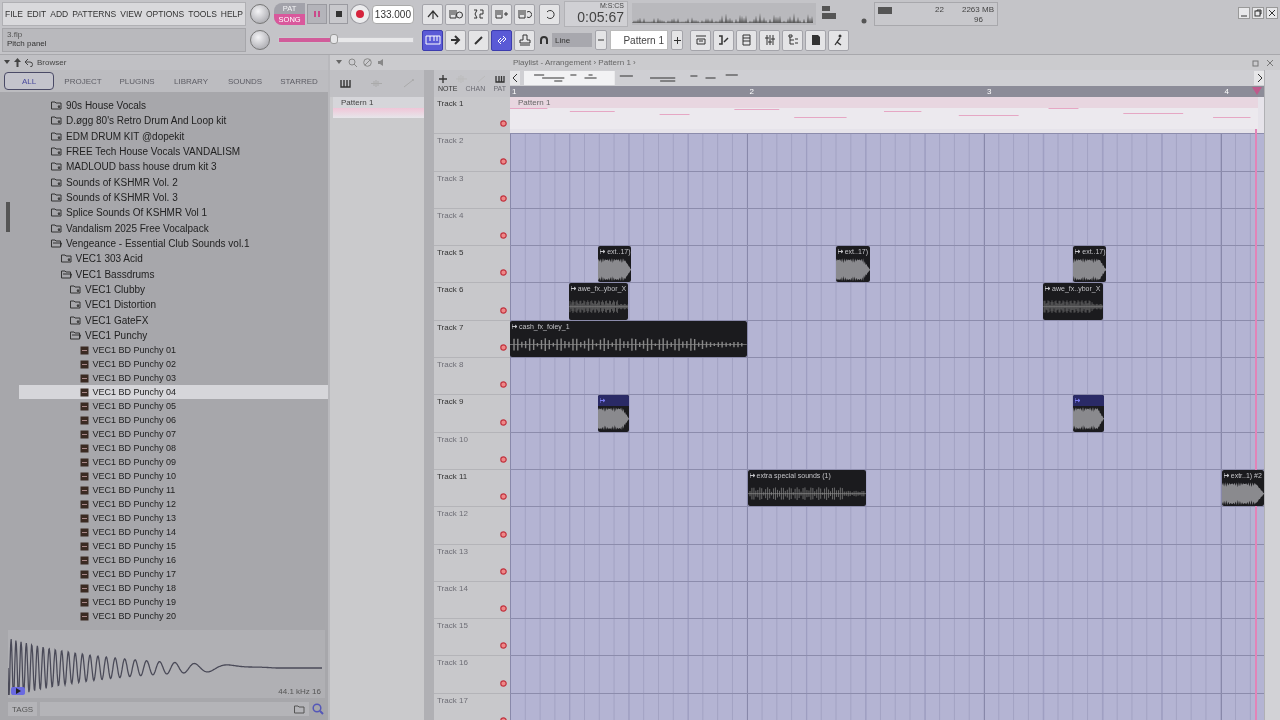  Describe the element at coordinates (338, 14) in the screenshot. I see `stop-button` at that location.